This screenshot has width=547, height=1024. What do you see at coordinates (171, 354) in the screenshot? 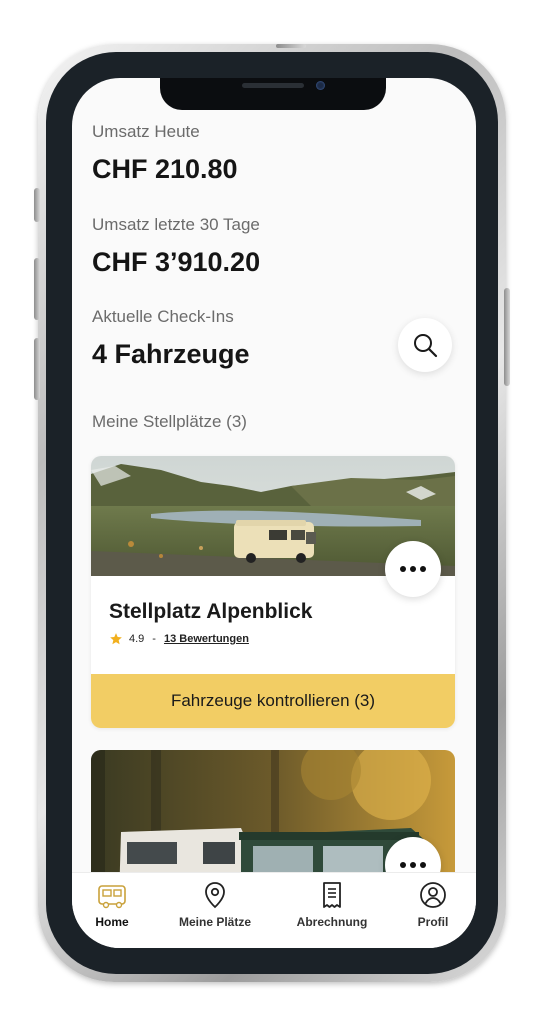
I see `current-checkins-value: 4 Fahrzeuge` at bounding box center [171, 354].